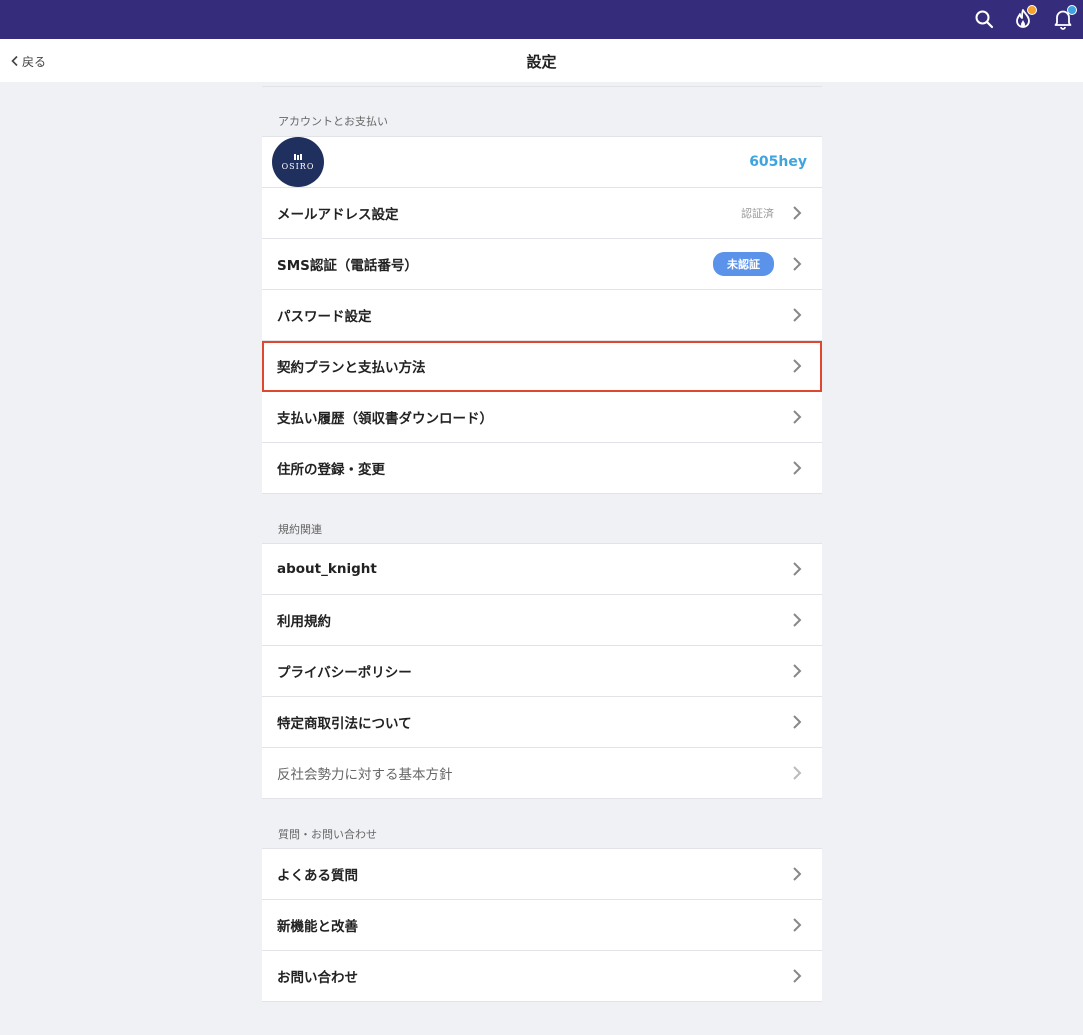  Describe the element at coordinates (1032, 10) in the screenshot. I see `fire-notification-dot` at that location.